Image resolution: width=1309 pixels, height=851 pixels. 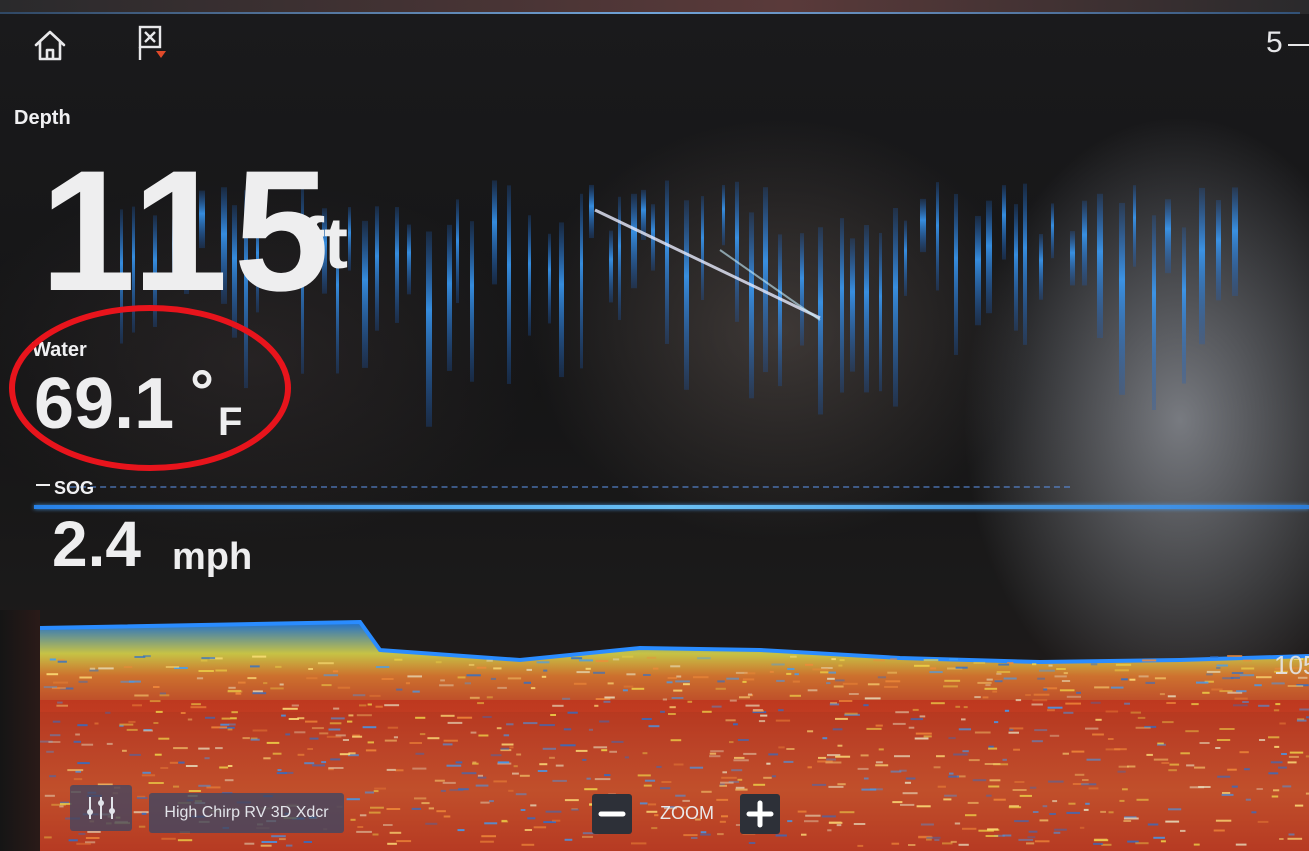 I want to click on sonar-settings-button, so click(x=101, y=808).